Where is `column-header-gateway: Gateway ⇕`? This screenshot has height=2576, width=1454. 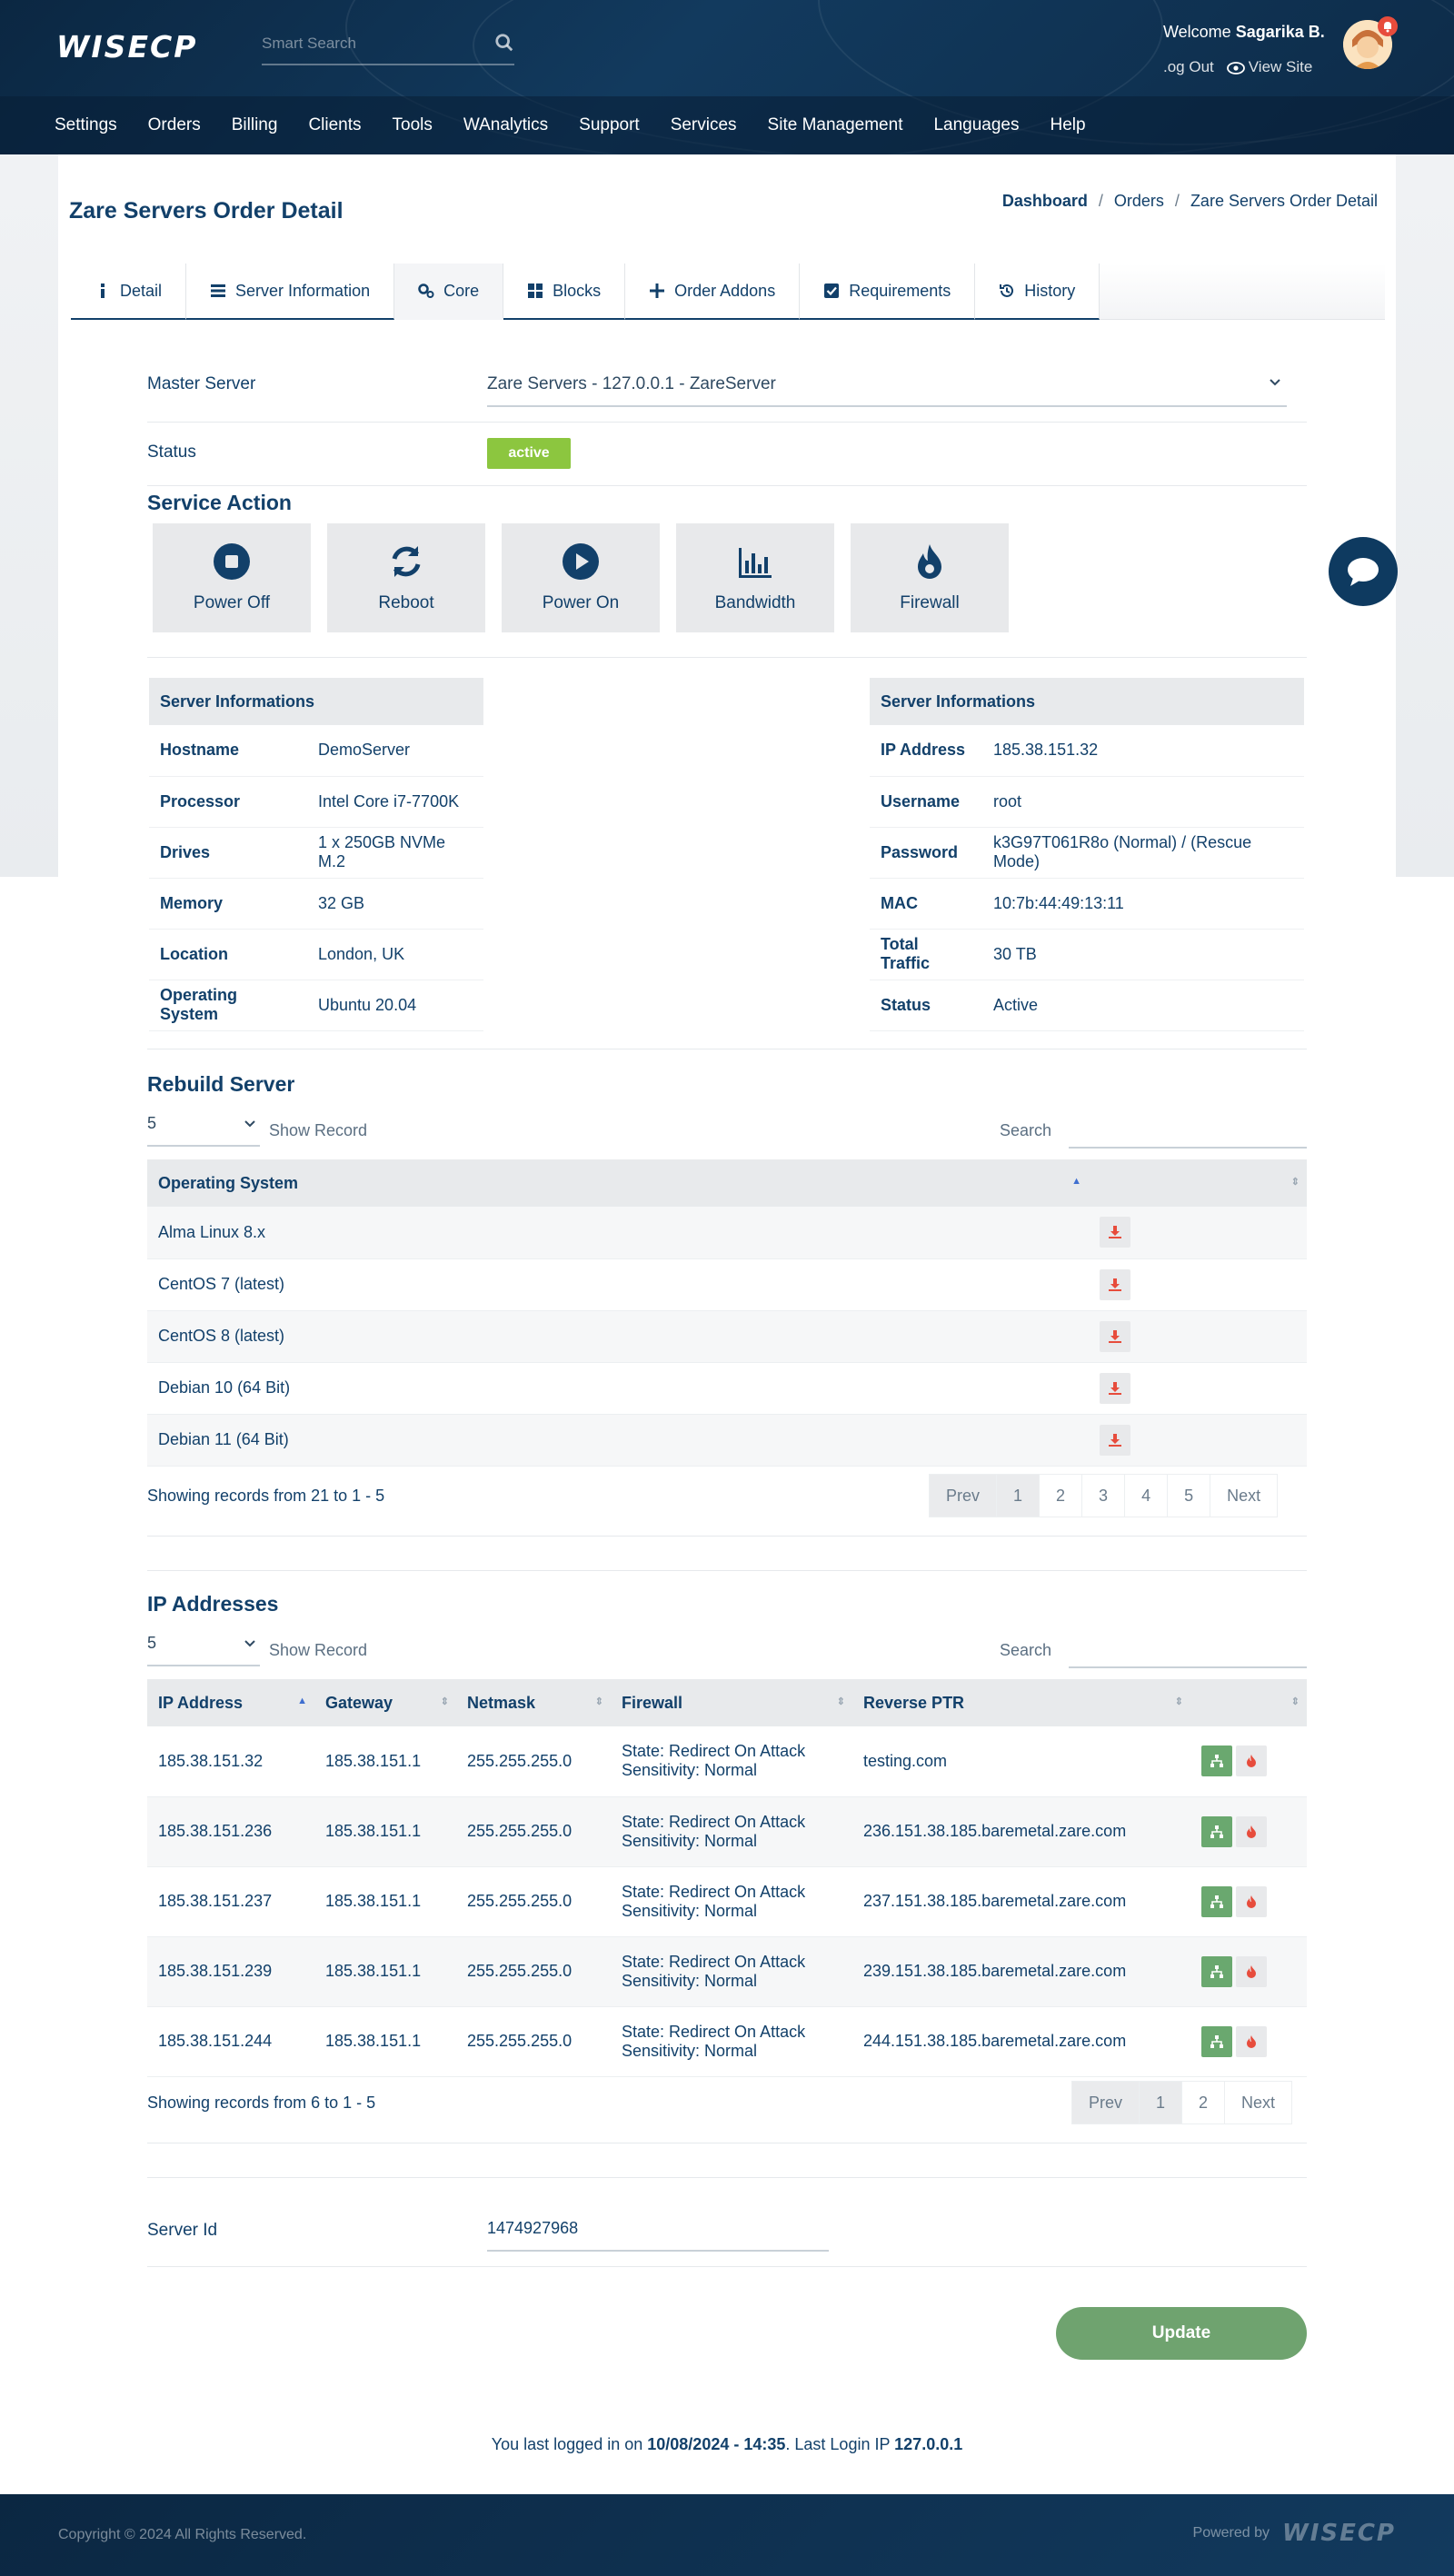 column-header-gateway: Gateway ⇕ is located at coordinates (385, 1702).